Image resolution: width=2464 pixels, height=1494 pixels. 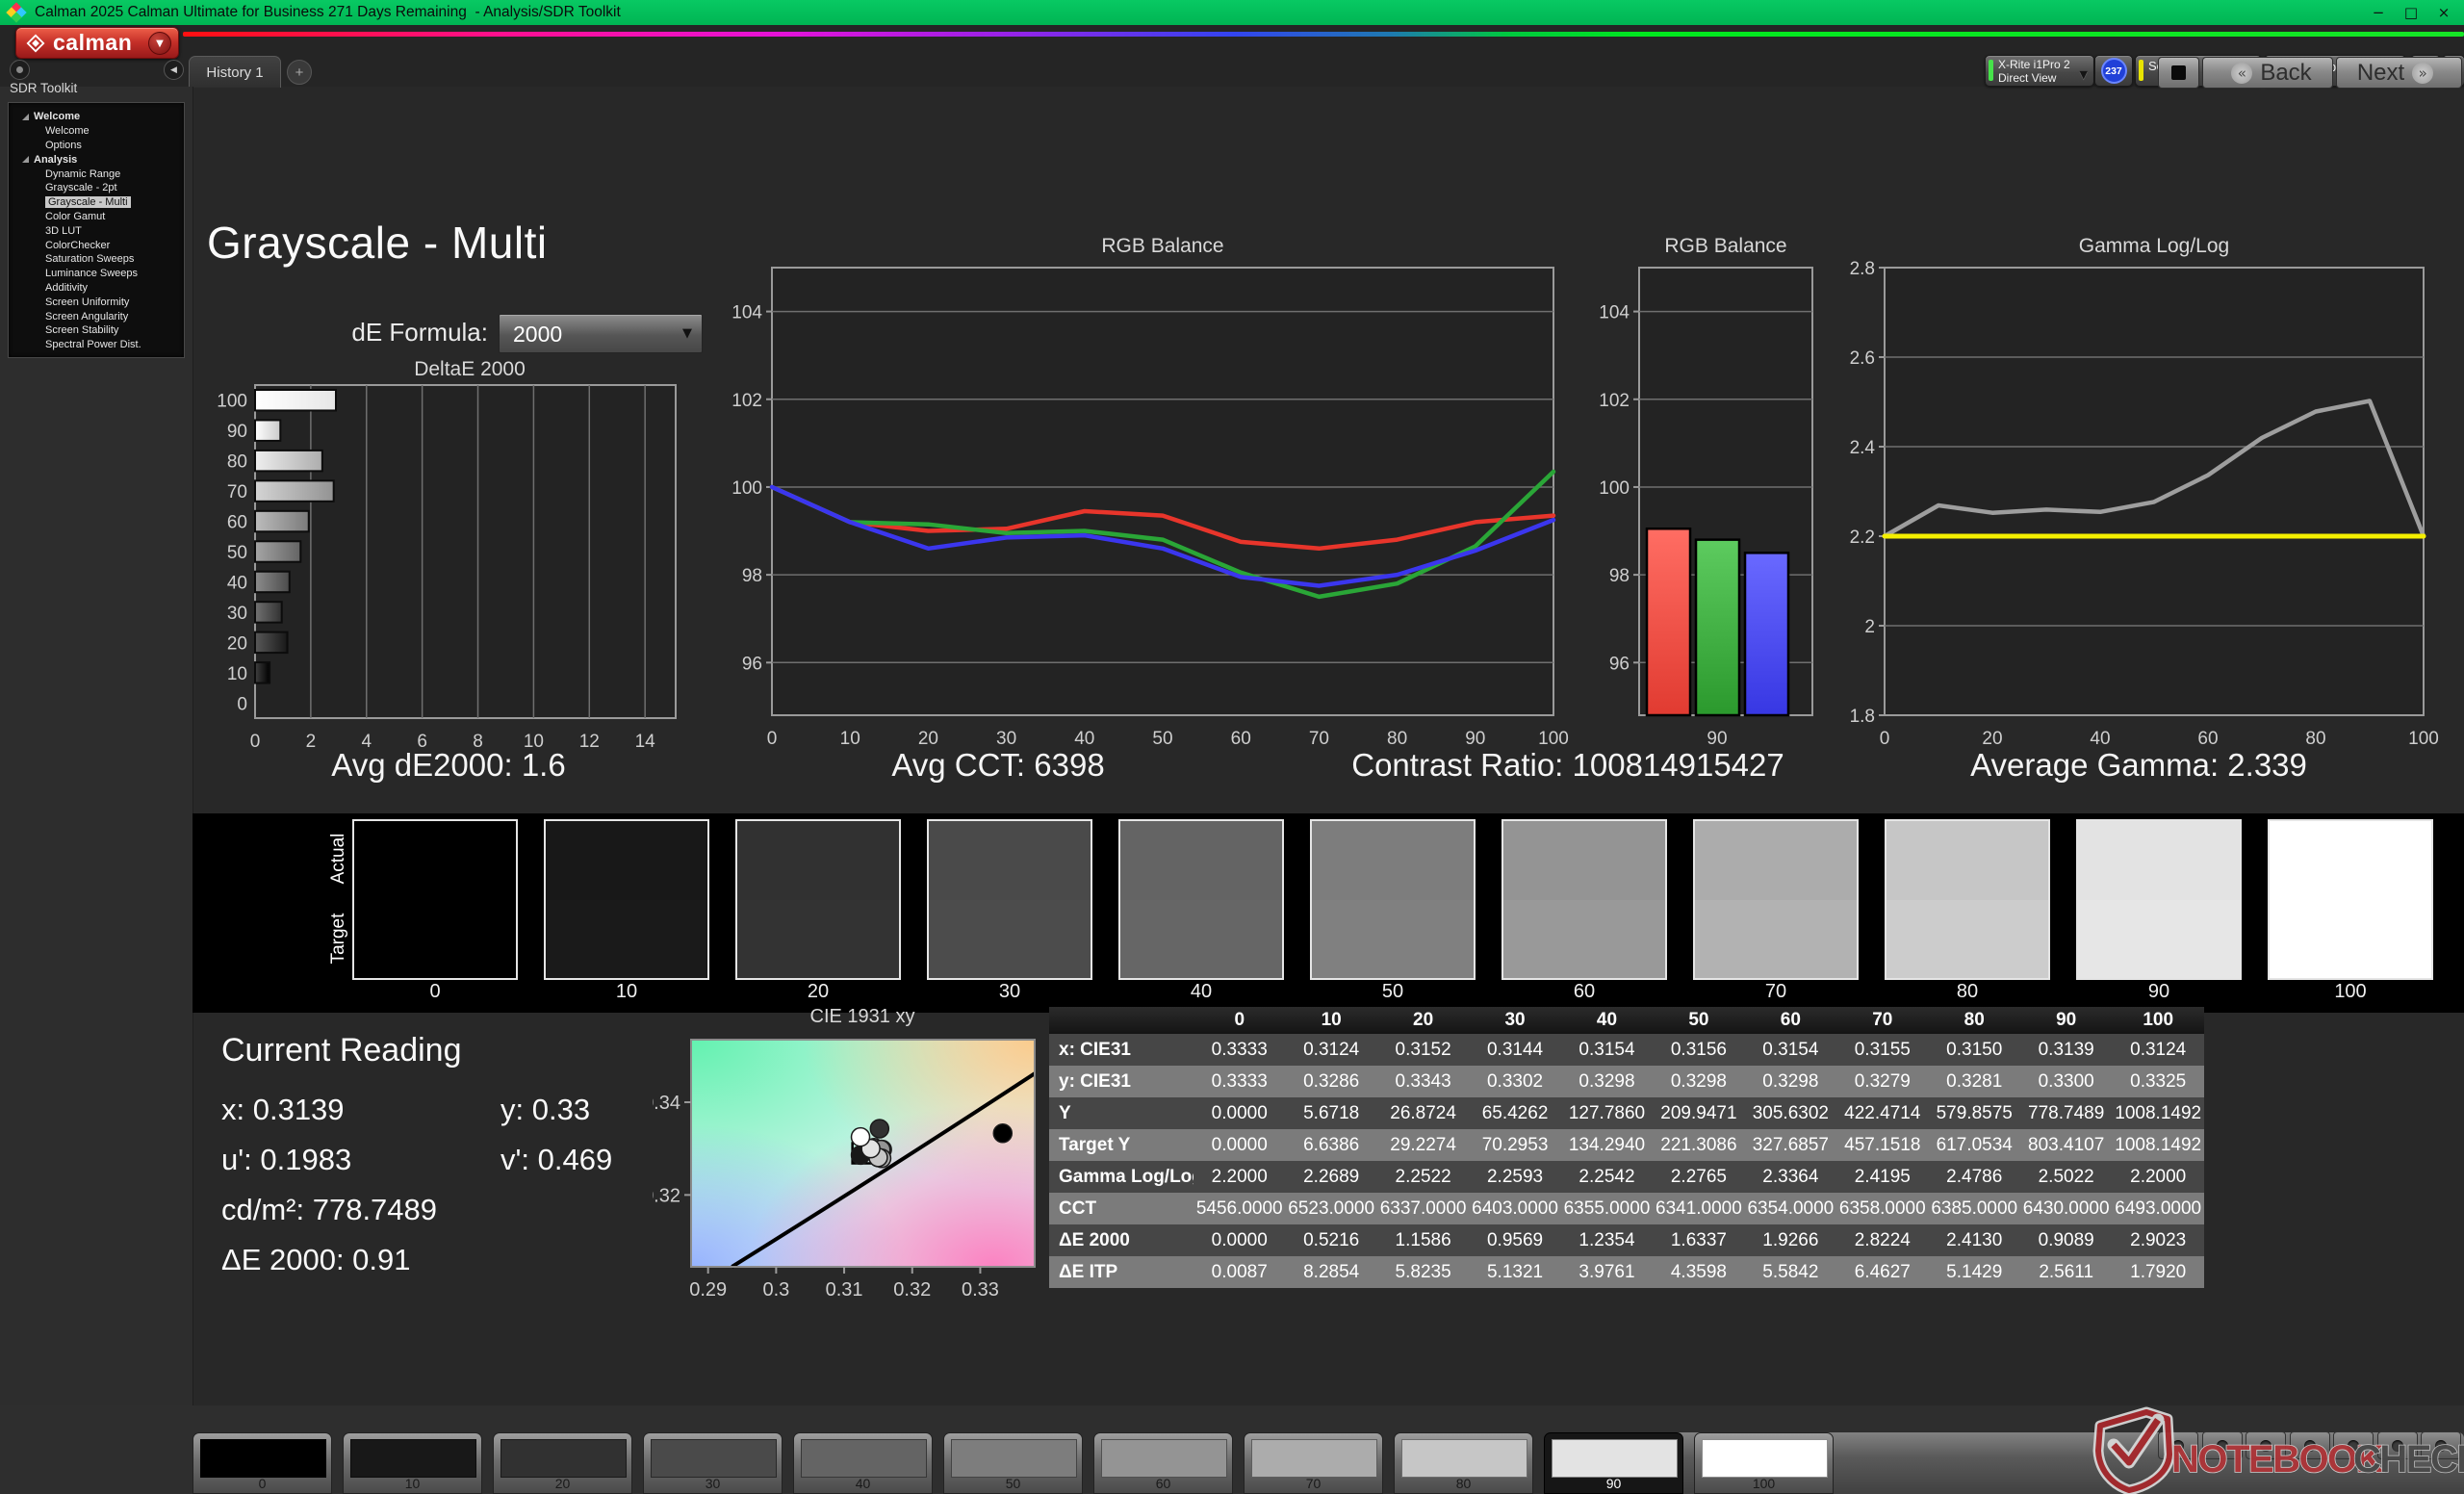 What do you see at coordinates (1392, 991) in the screenshot?
I see `swatch-level-label: 50` at bounding box center [1392, 991].